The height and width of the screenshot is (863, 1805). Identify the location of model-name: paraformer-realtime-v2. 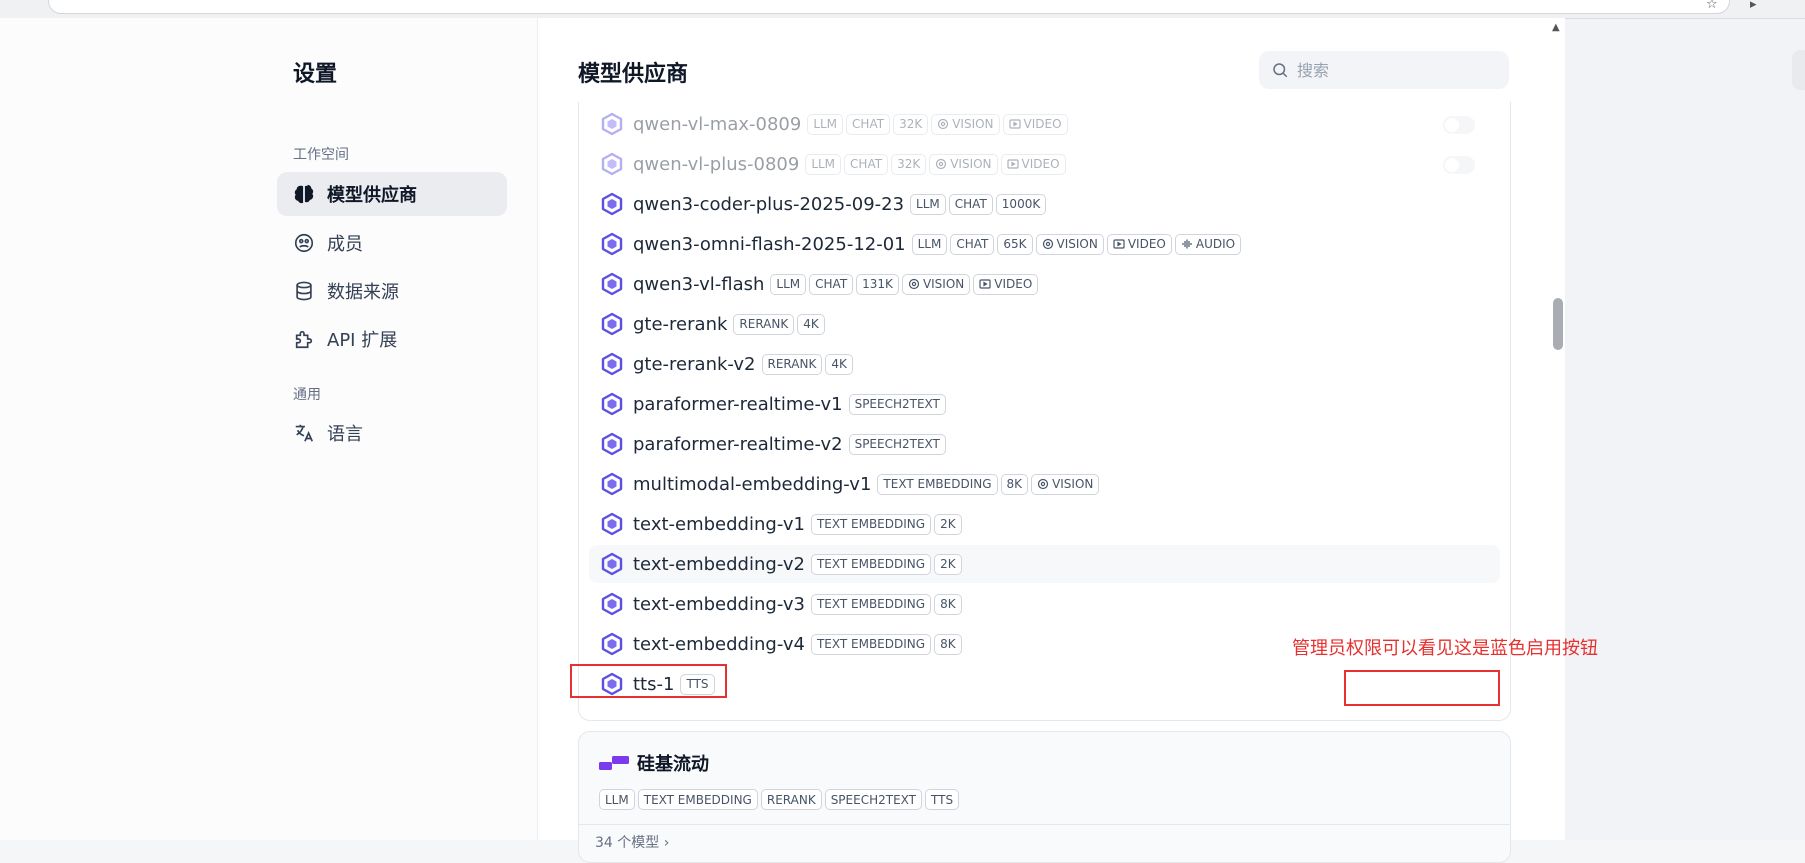
(738, 444).